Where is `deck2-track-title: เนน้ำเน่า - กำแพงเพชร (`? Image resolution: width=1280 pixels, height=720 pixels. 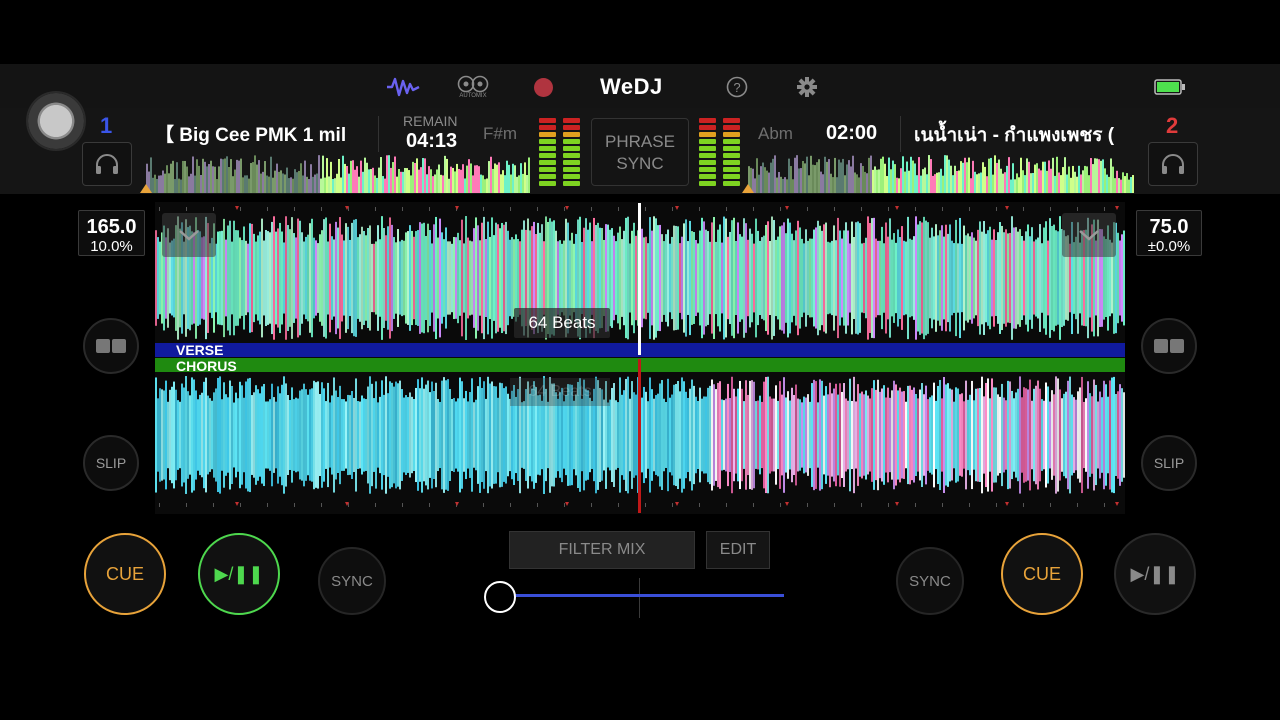 deck2-track-title: เนน้ำเน่า - กำแพงเพชร ( is located at coordinates (1014, 135).